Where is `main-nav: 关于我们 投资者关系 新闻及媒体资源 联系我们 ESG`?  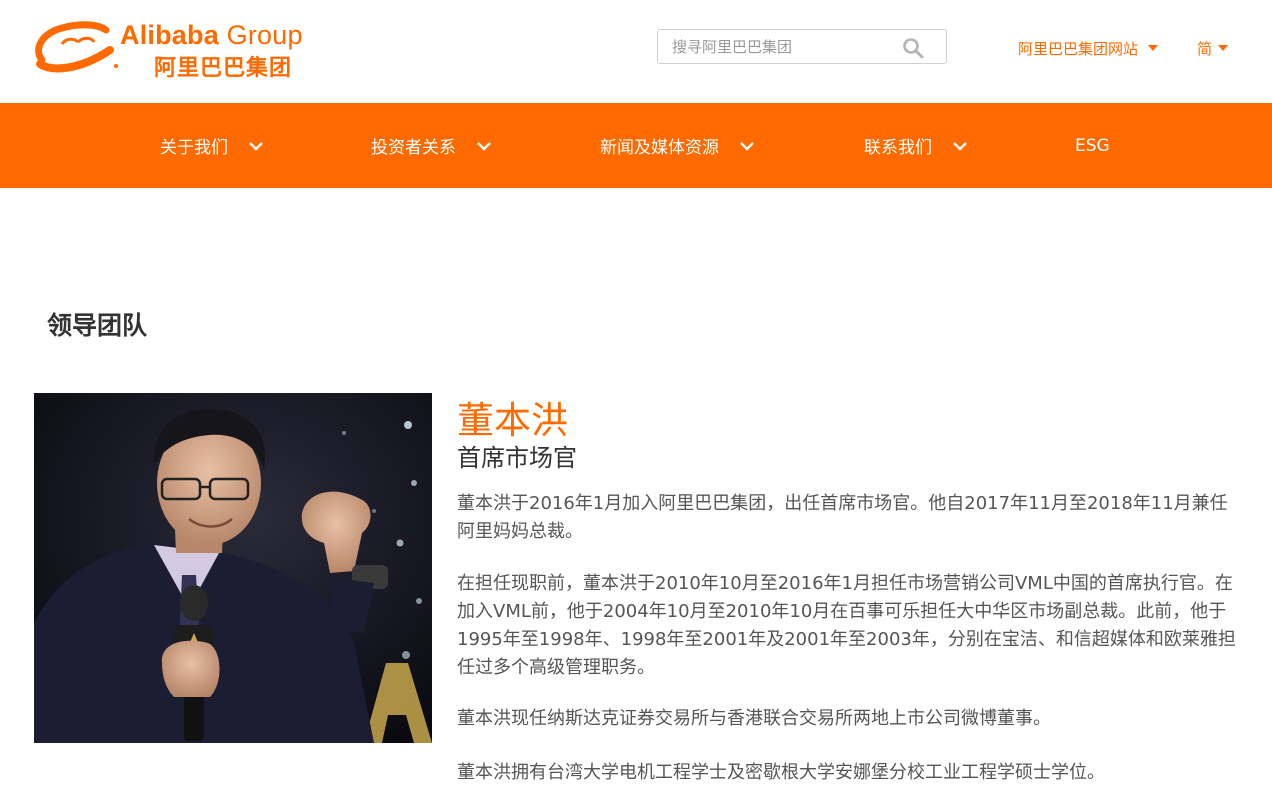 main-nav: 关于我们 投资者关系 新闻及媒体资源 联系我们 ESG is located at coordinates (636, 145).